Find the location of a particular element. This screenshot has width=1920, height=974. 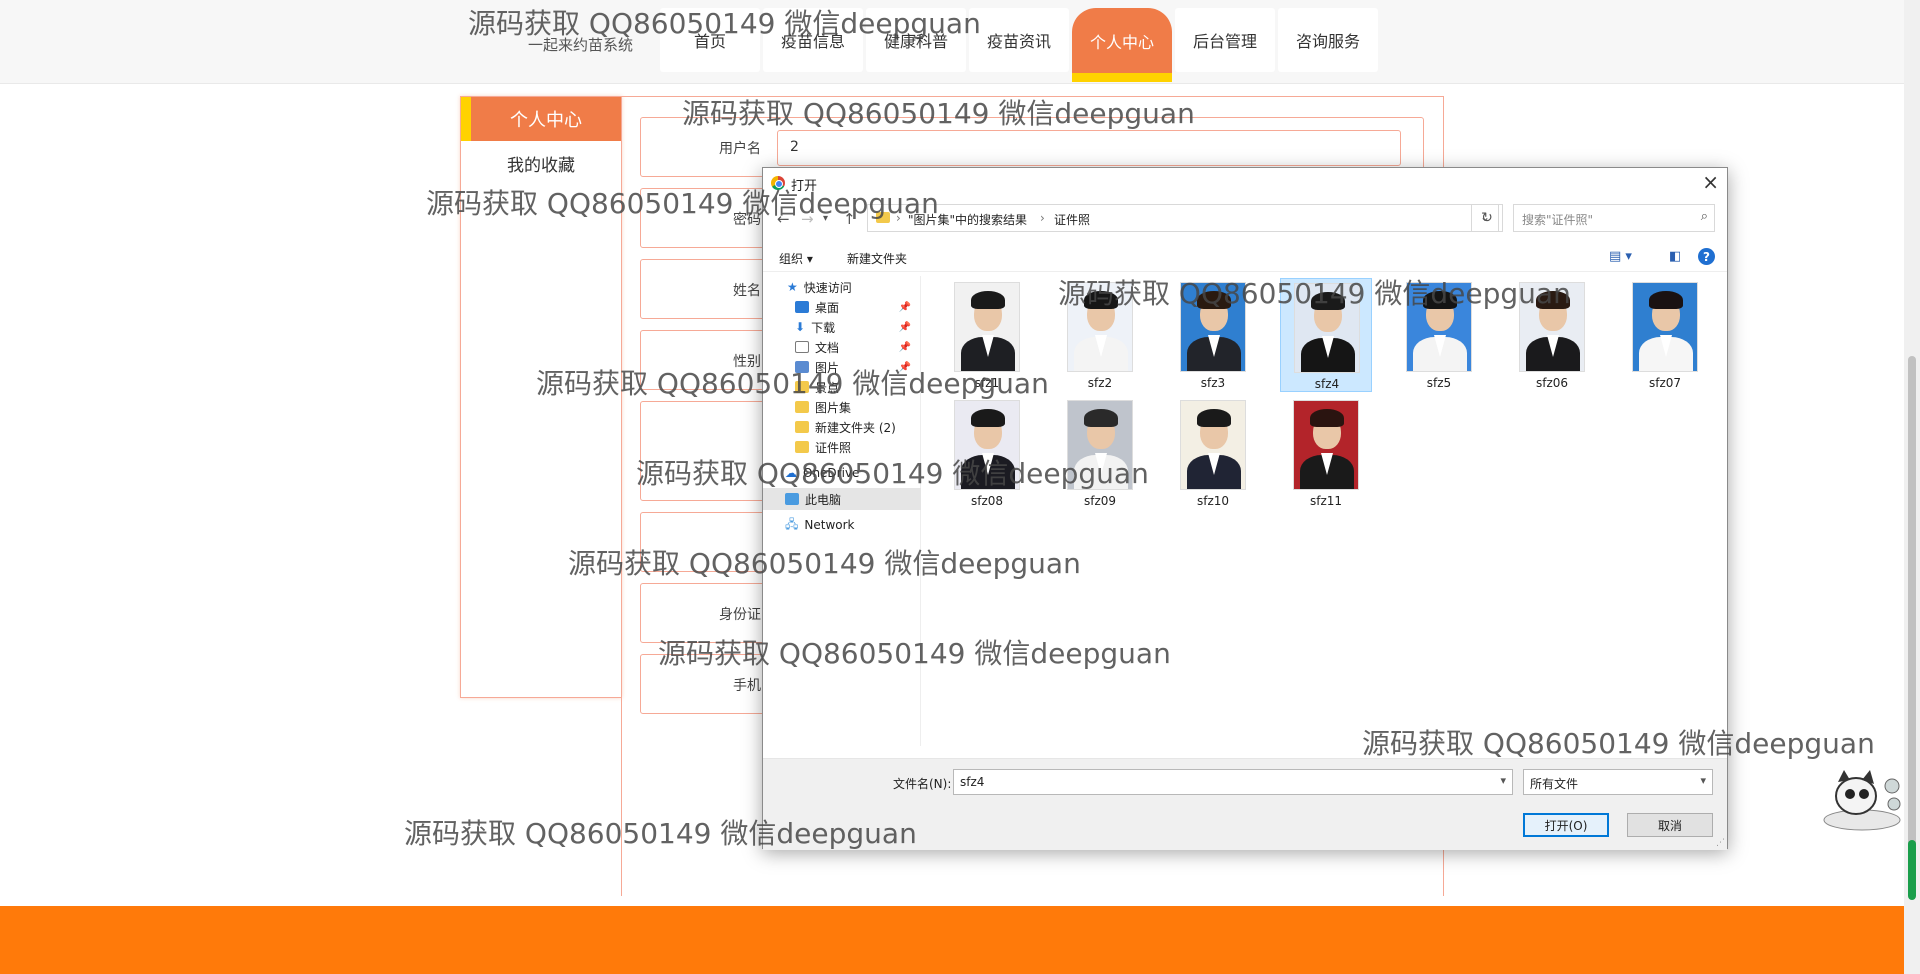

network-icon: 🖧 is located at coordinates (792, 523).